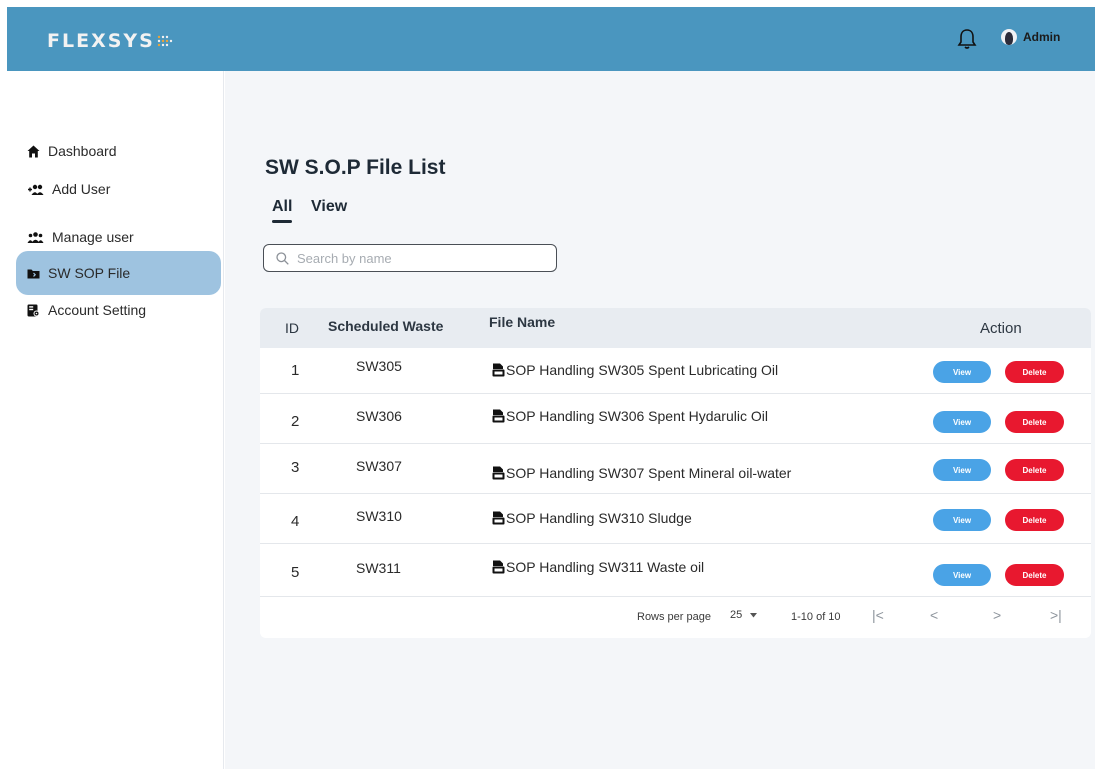 The image size is (1099, 769). Describe the element at coordinates (282, 258) in the screenshot. I see `search-icon` at that location.